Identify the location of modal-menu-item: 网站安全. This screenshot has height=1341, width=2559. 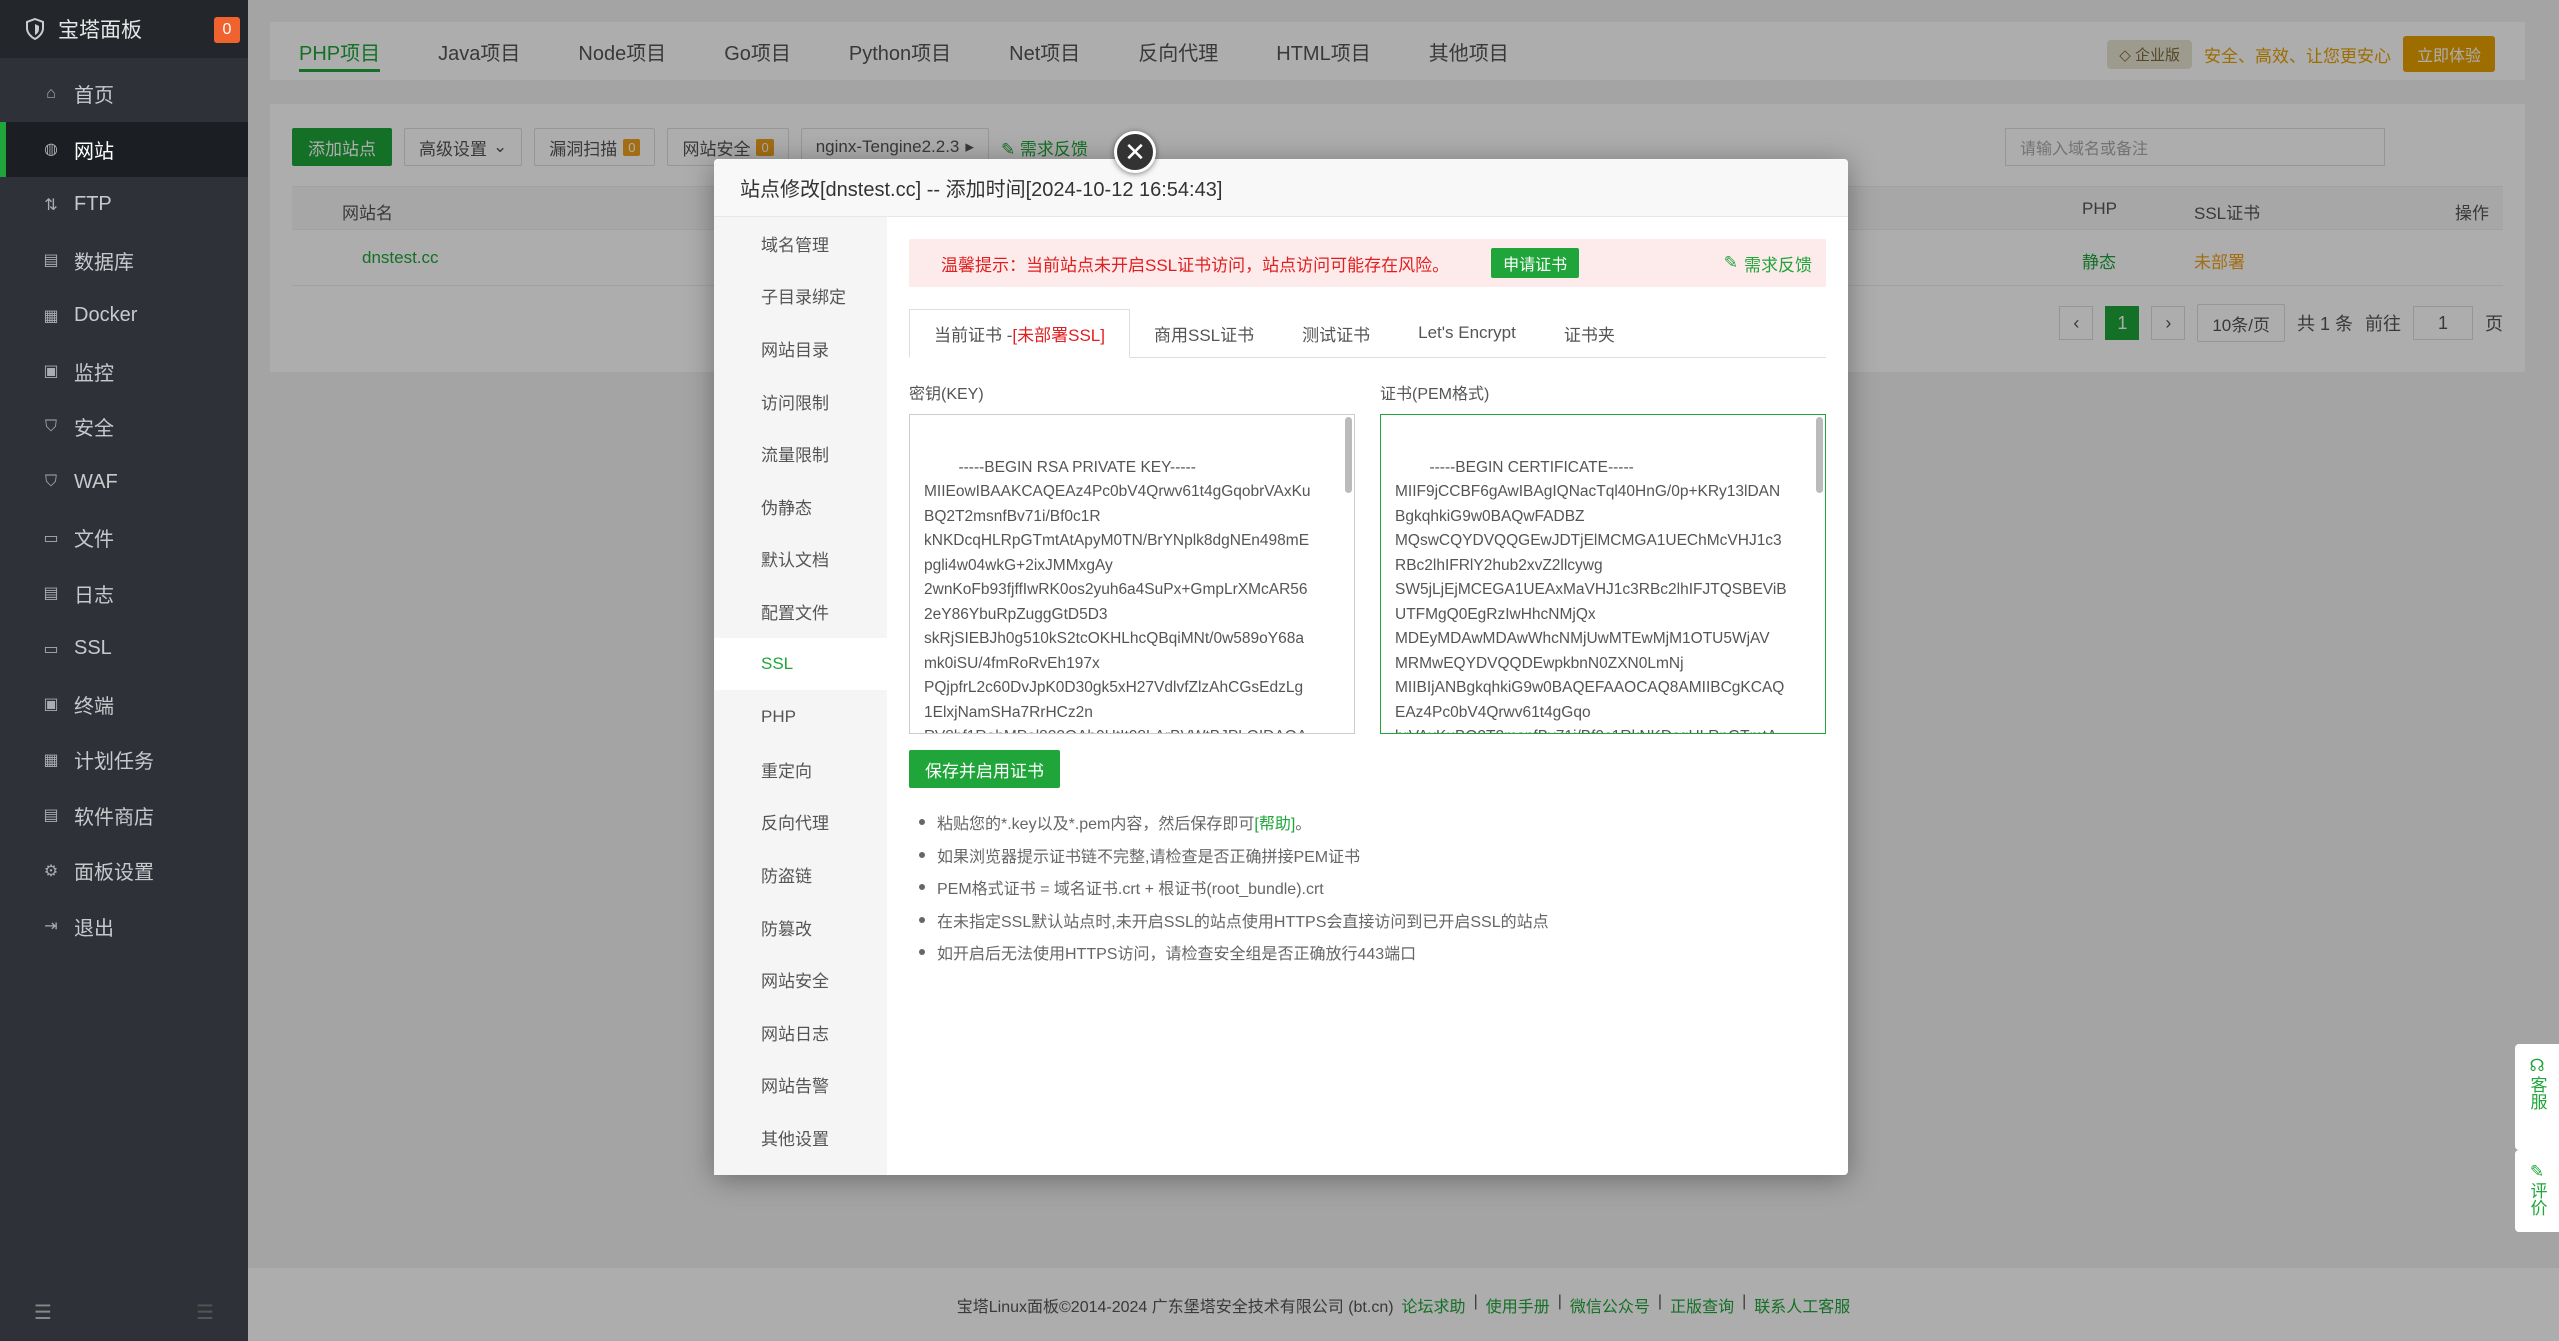
(800, 979).